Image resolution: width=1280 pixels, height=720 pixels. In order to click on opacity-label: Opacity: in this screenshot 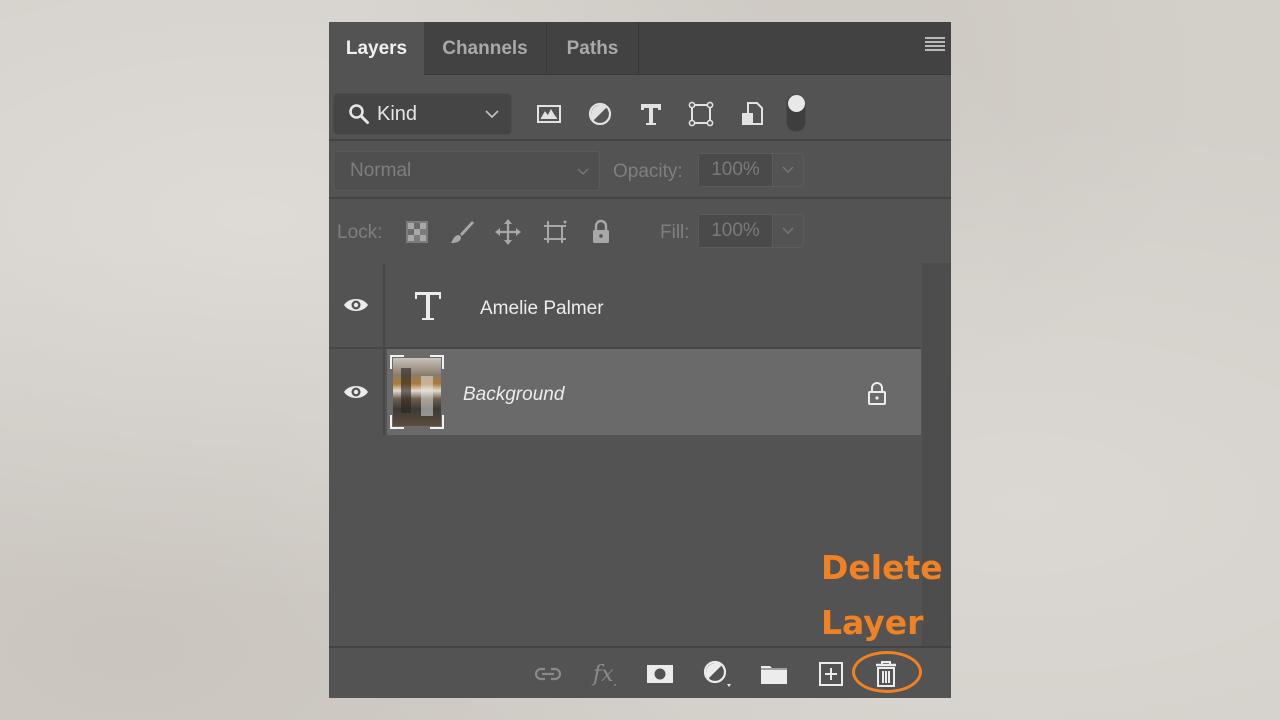, I will do `click(648, 171)`.